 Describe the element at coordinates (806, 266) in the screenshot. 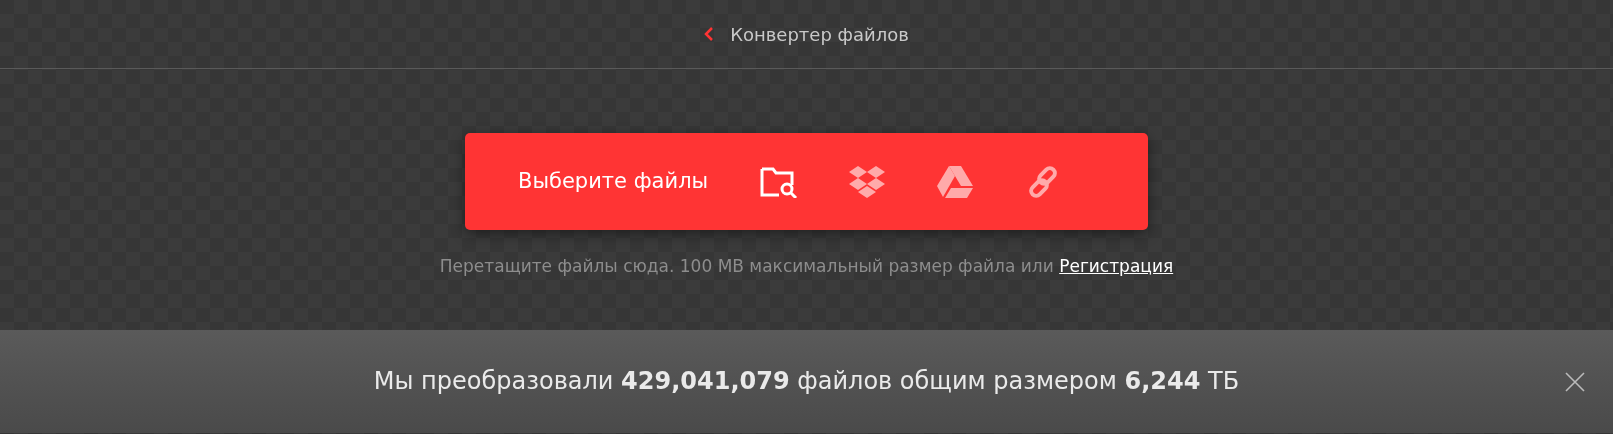

I see `drop-hint-text: Перетащите файлы сюда. 100 MB максимальный размер файла или Регистрация` at that location.